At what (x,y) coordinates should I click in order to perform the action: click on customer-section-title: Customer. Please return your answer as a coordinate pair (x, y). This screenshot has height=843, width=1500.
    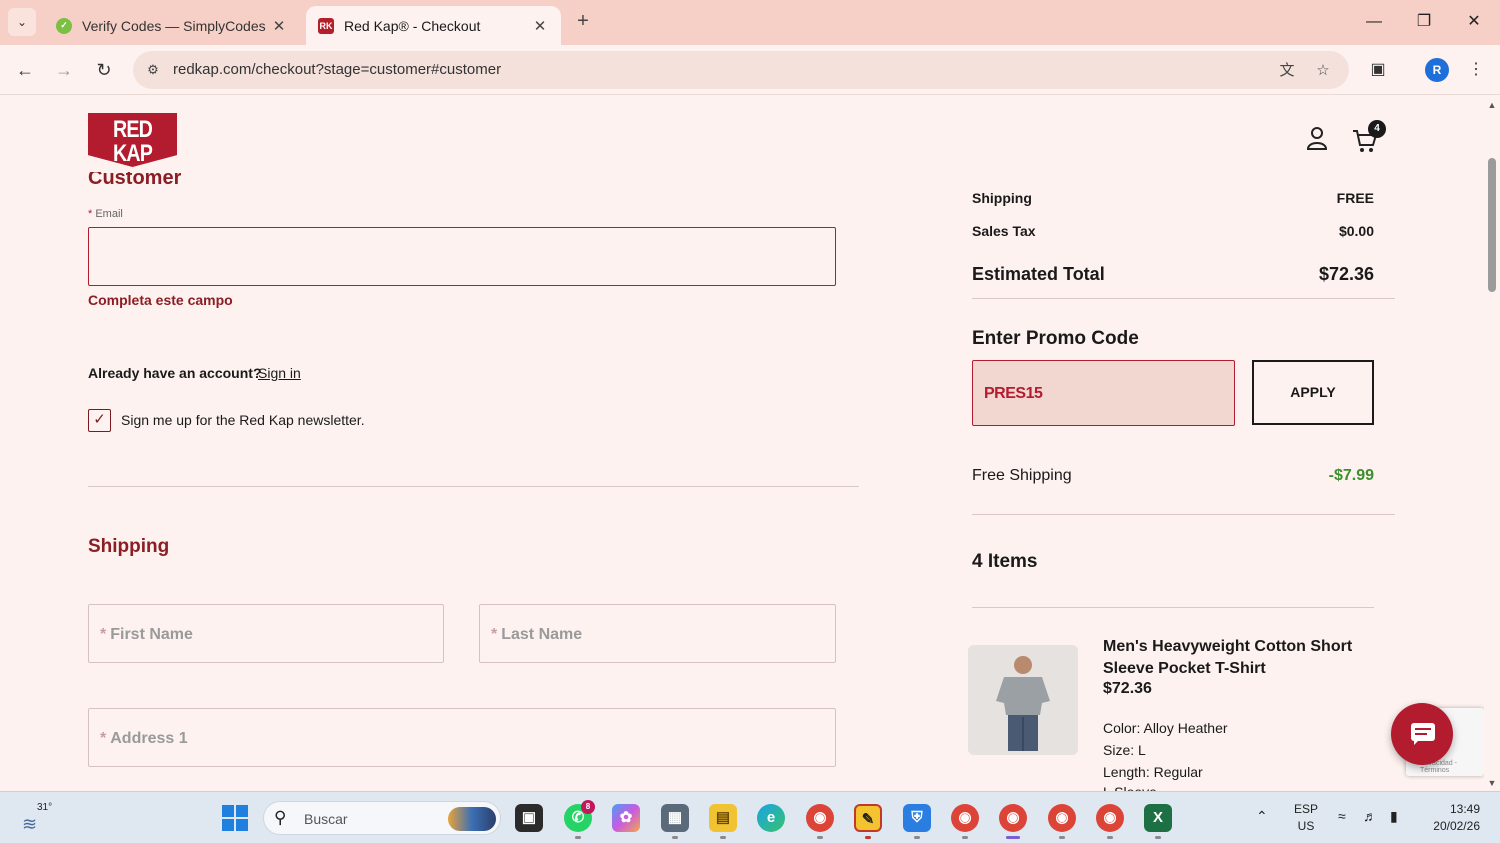
    Looking at the image, I should click on (135, 180).